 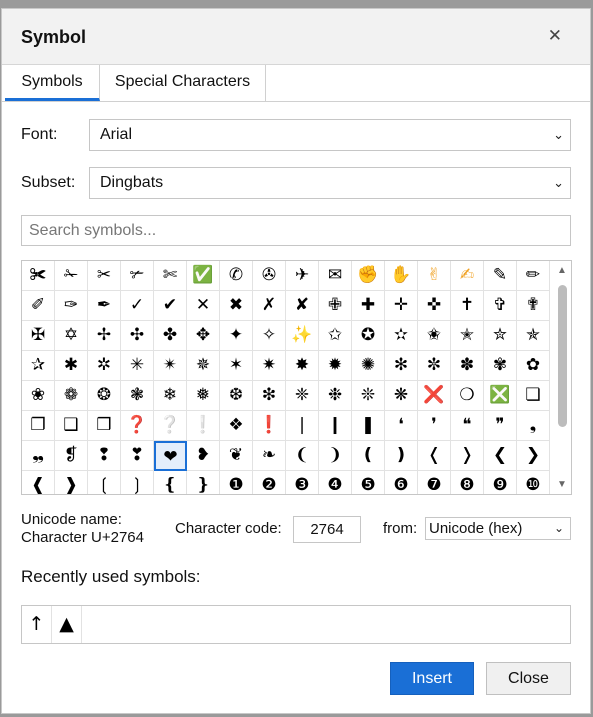 I want to click on symbol-cell: ✋, so click(x=401, y=276).